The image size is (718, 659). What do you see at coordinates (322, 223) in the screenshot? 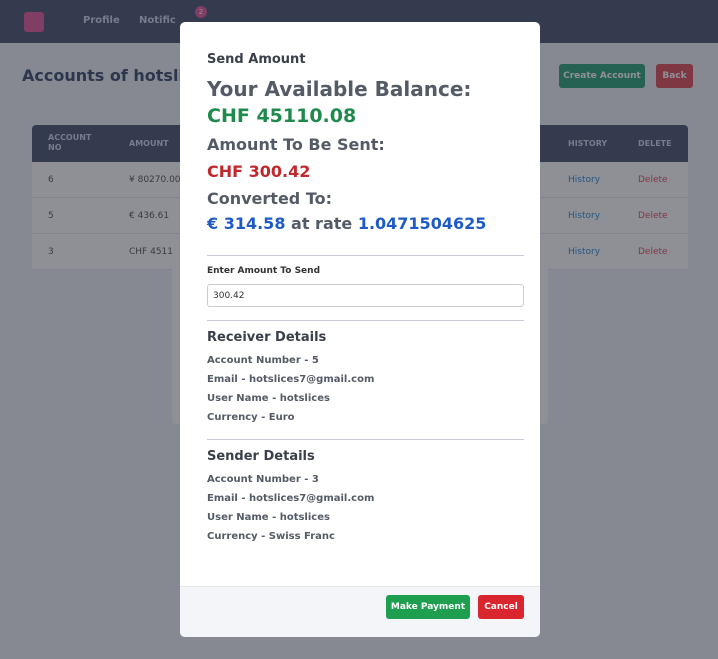
I see `rate-text: at rate` at bounding box center [322, 223].